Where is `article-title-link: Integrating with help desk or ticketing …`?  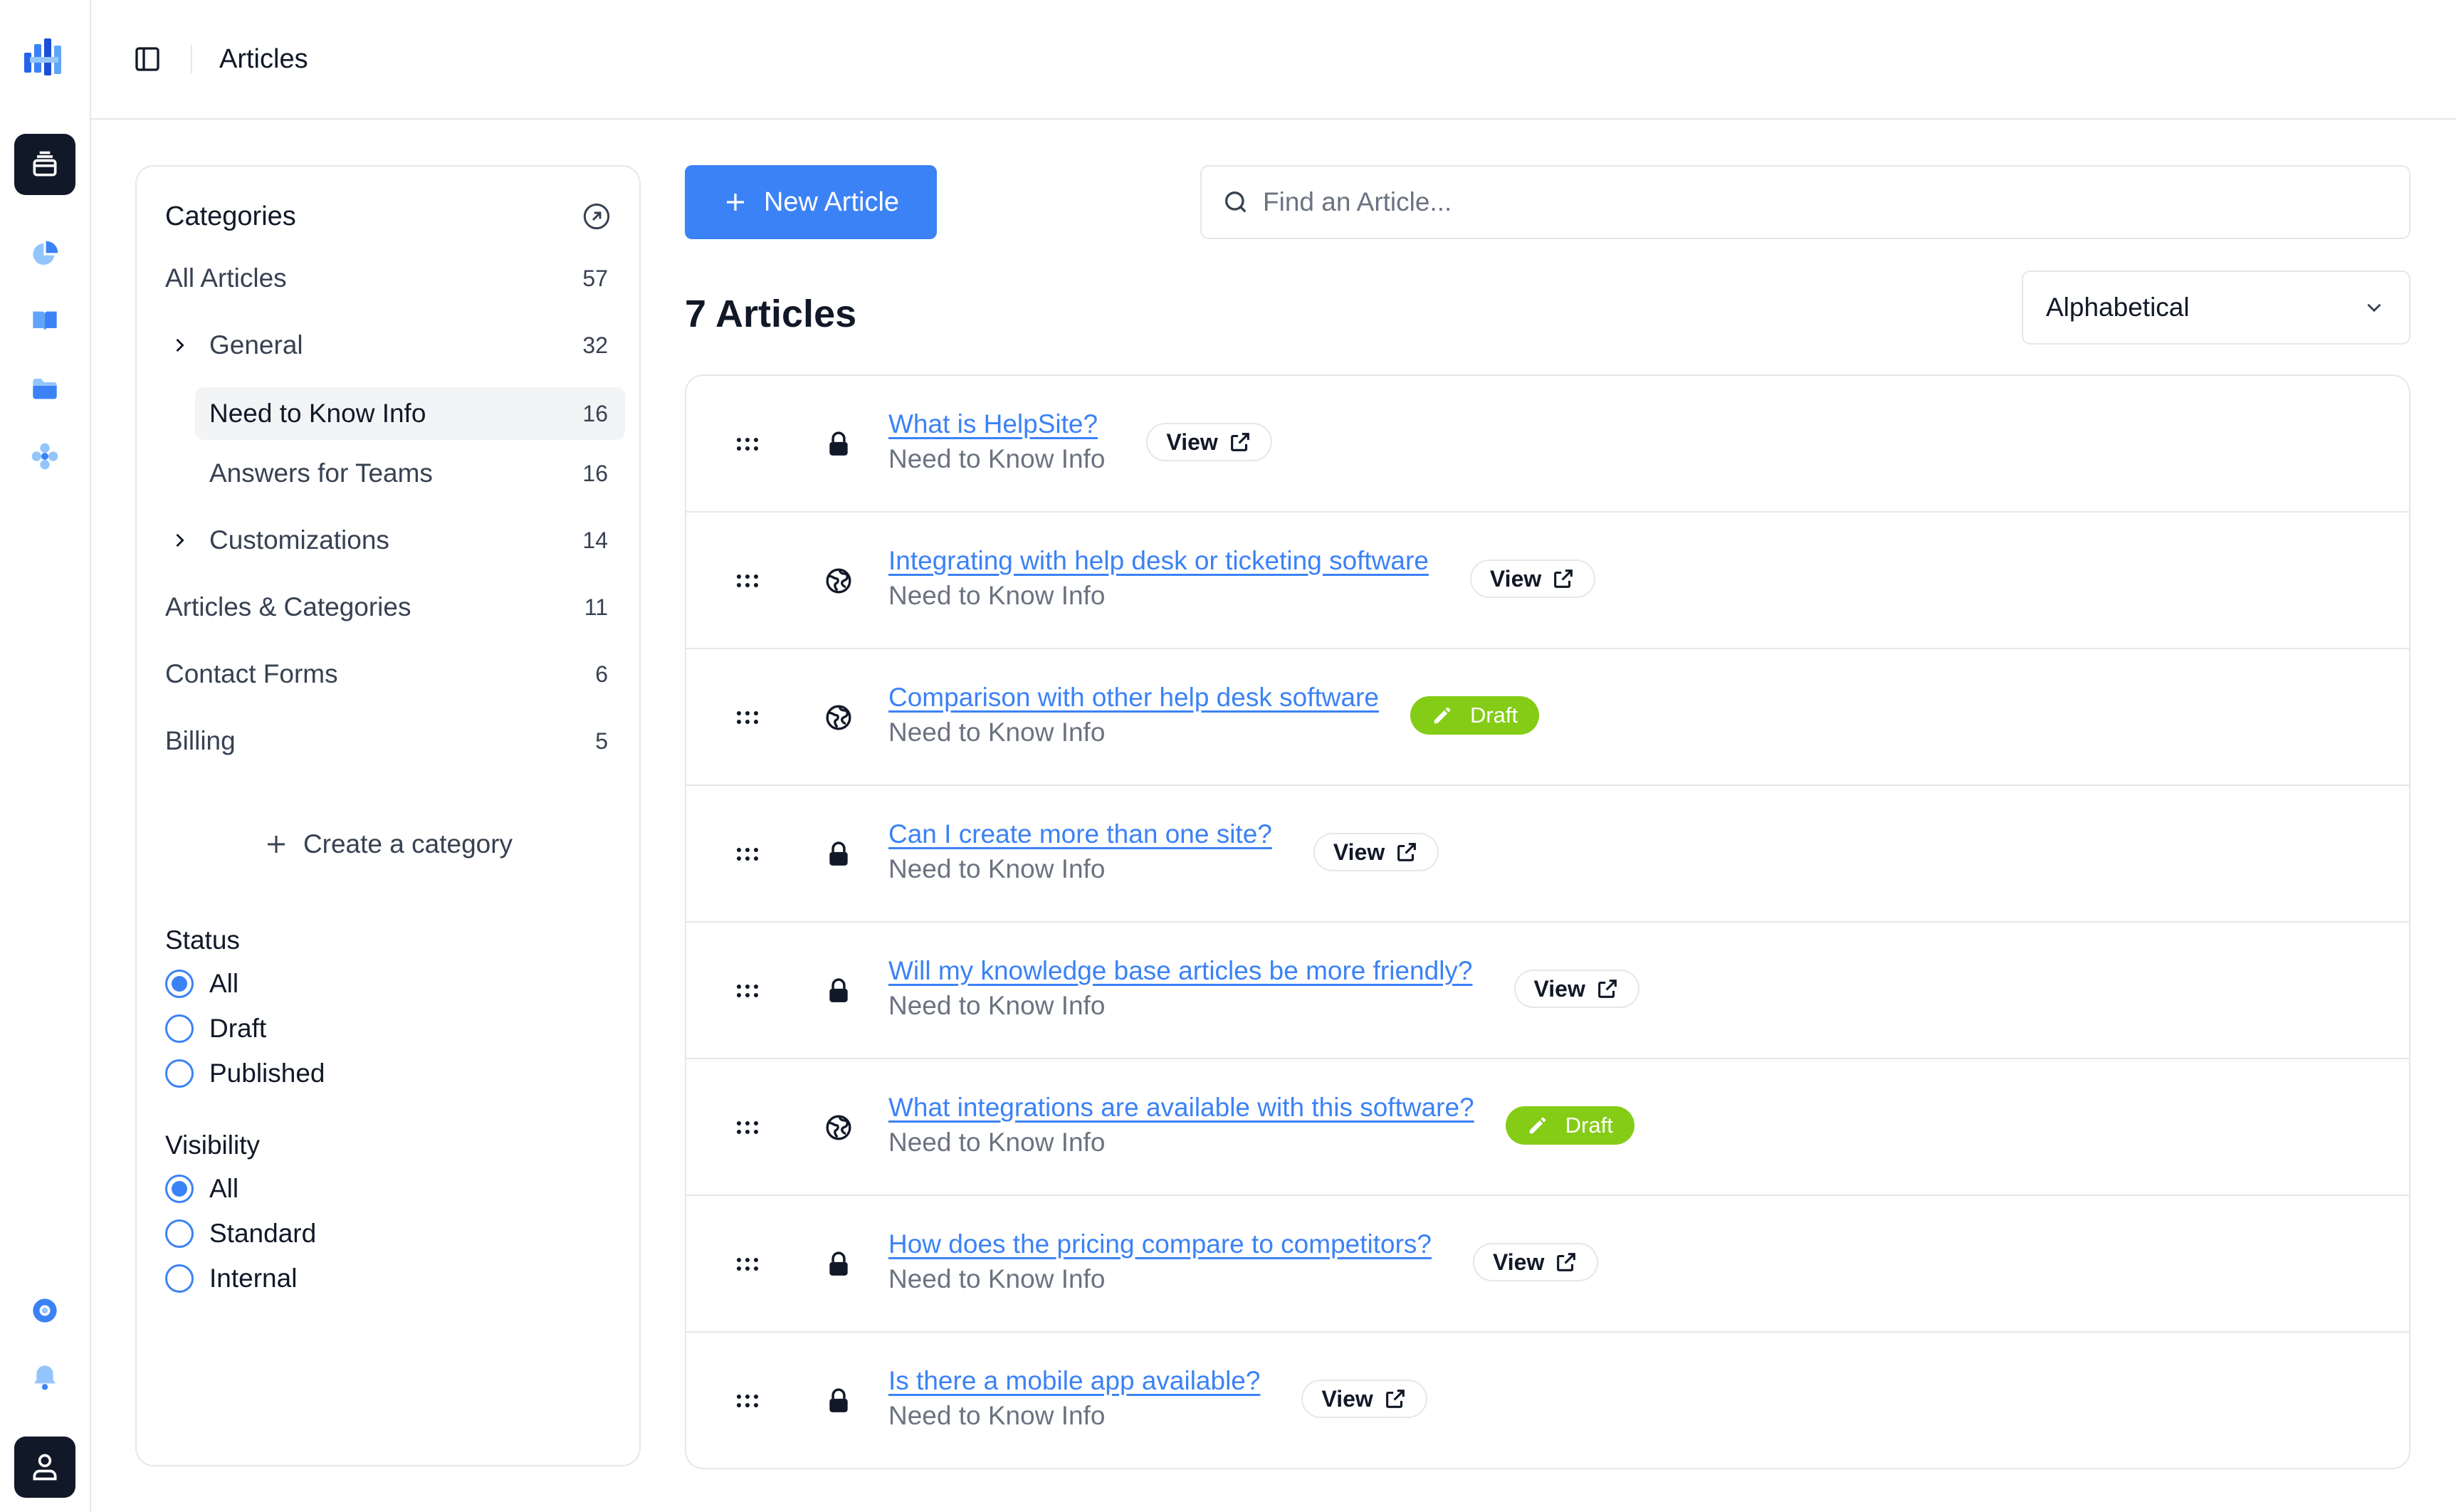 article-title-link: Integrating with help desk or ticketing … is located at coordinates (1158, 561).